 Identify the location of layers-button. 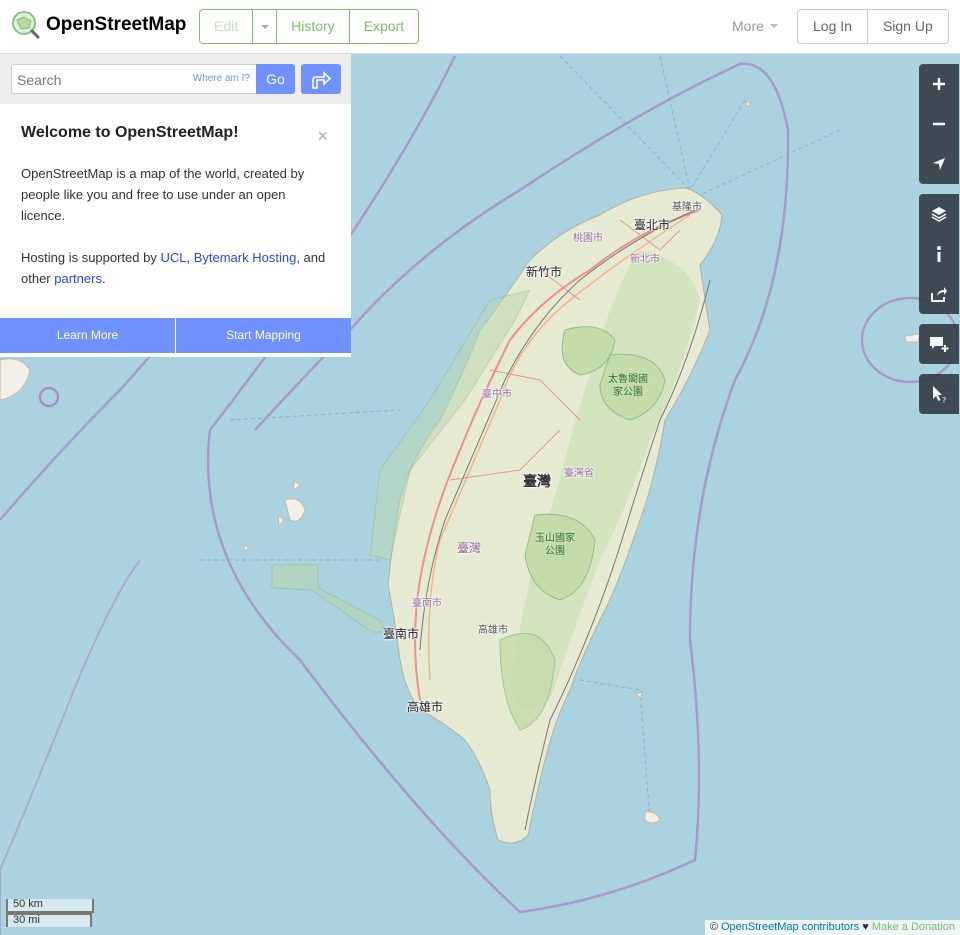
(939, 214).